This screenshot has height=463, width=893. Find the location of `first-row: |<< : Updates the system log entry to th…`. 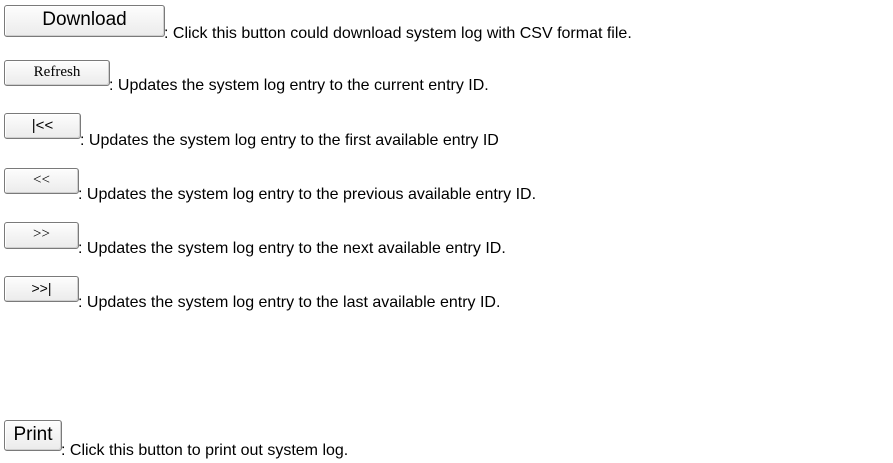

first-row: |<< : Updates the system log entry to th… is located at coordinates (446, 133).